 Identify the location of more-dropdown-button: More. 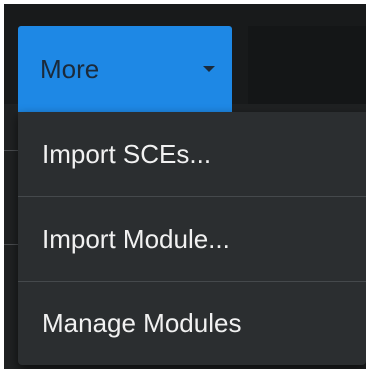
(125, 69).